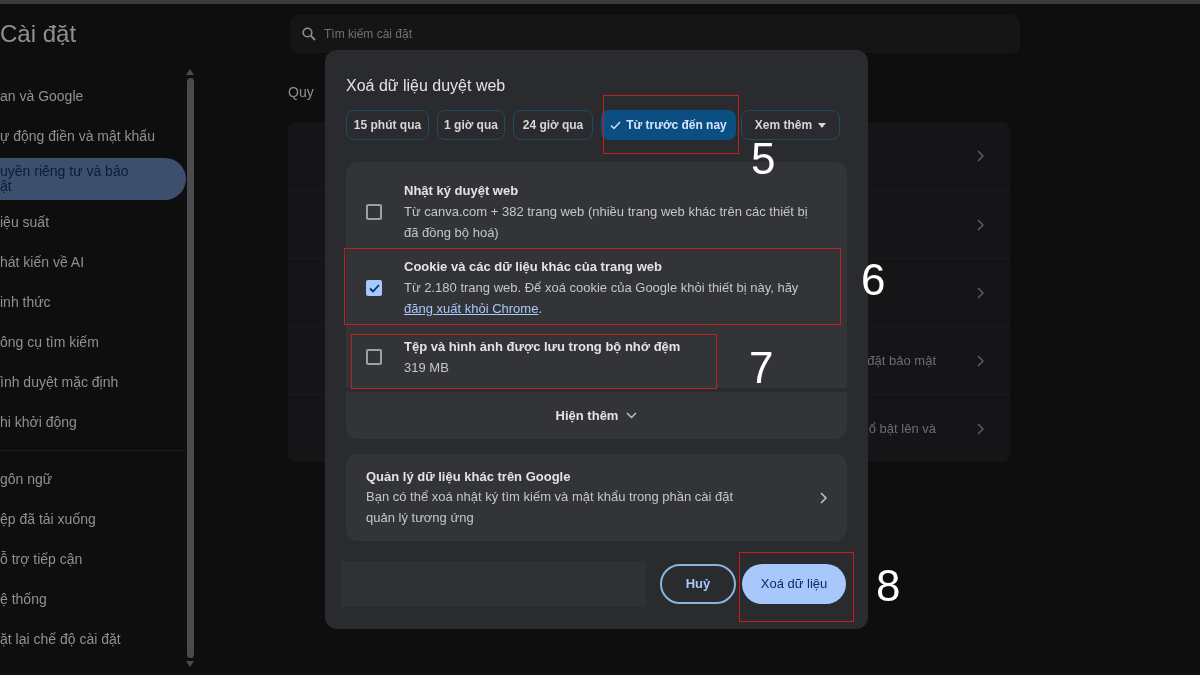 This screenshot has height=675, width=1200. I want to click on step-number: 5, so click(763, 159).